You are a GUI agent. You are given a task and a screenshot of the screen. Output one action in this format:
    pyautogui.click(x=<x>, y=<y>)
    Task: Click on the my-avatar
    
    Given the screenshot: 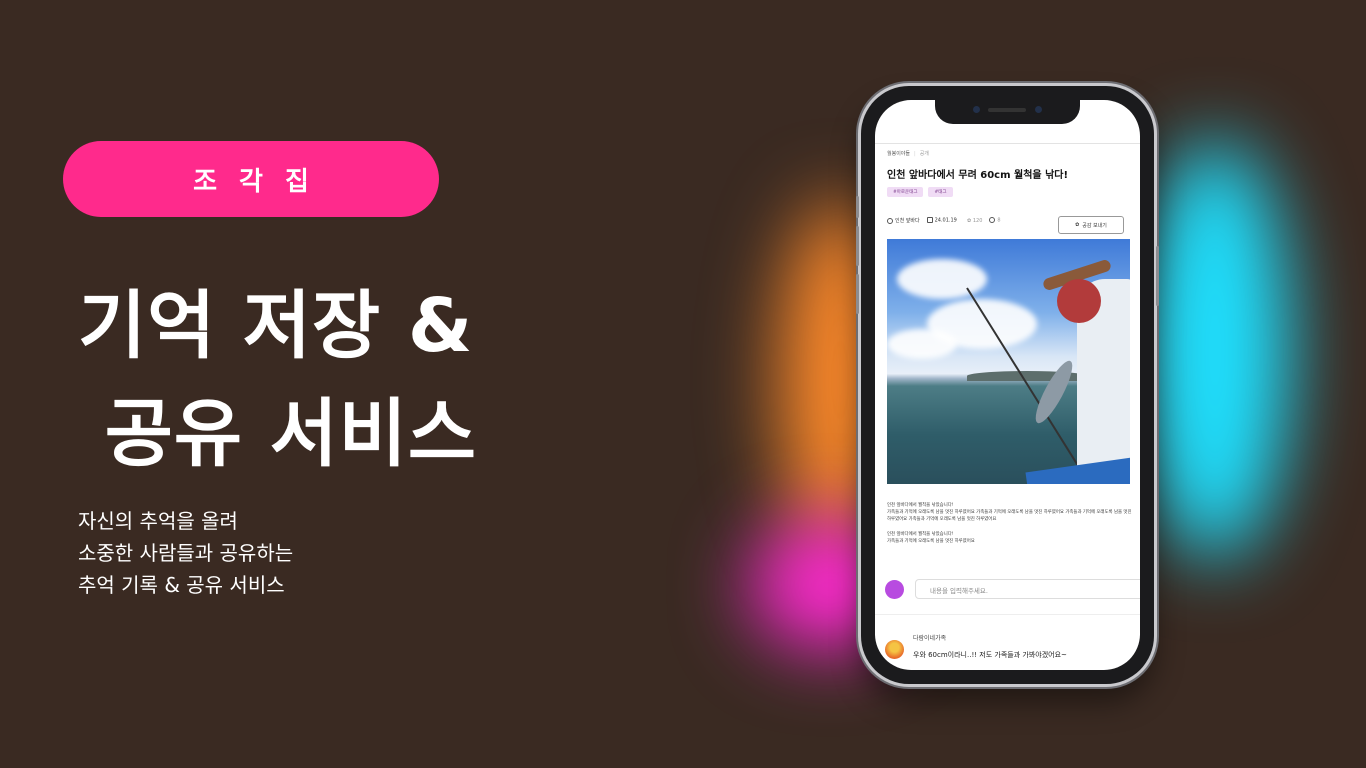 What is the action you would take?
    pyautogui.click(x=894, y=589)
    